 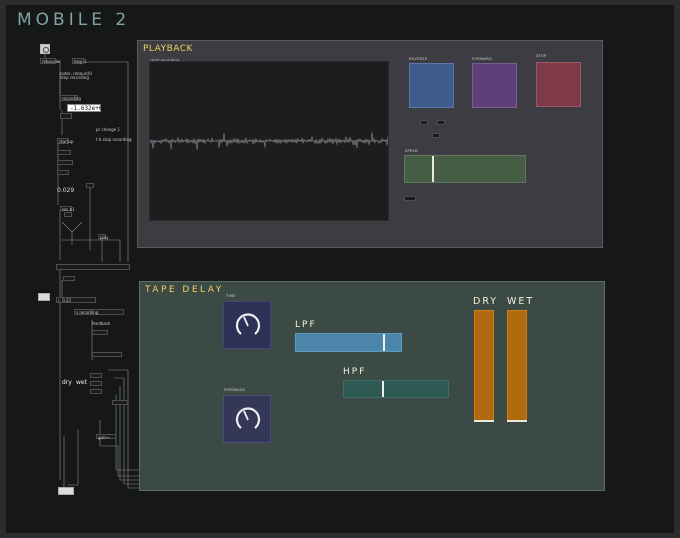 I want to click on feedback-knob, so click(x=247, y=419).